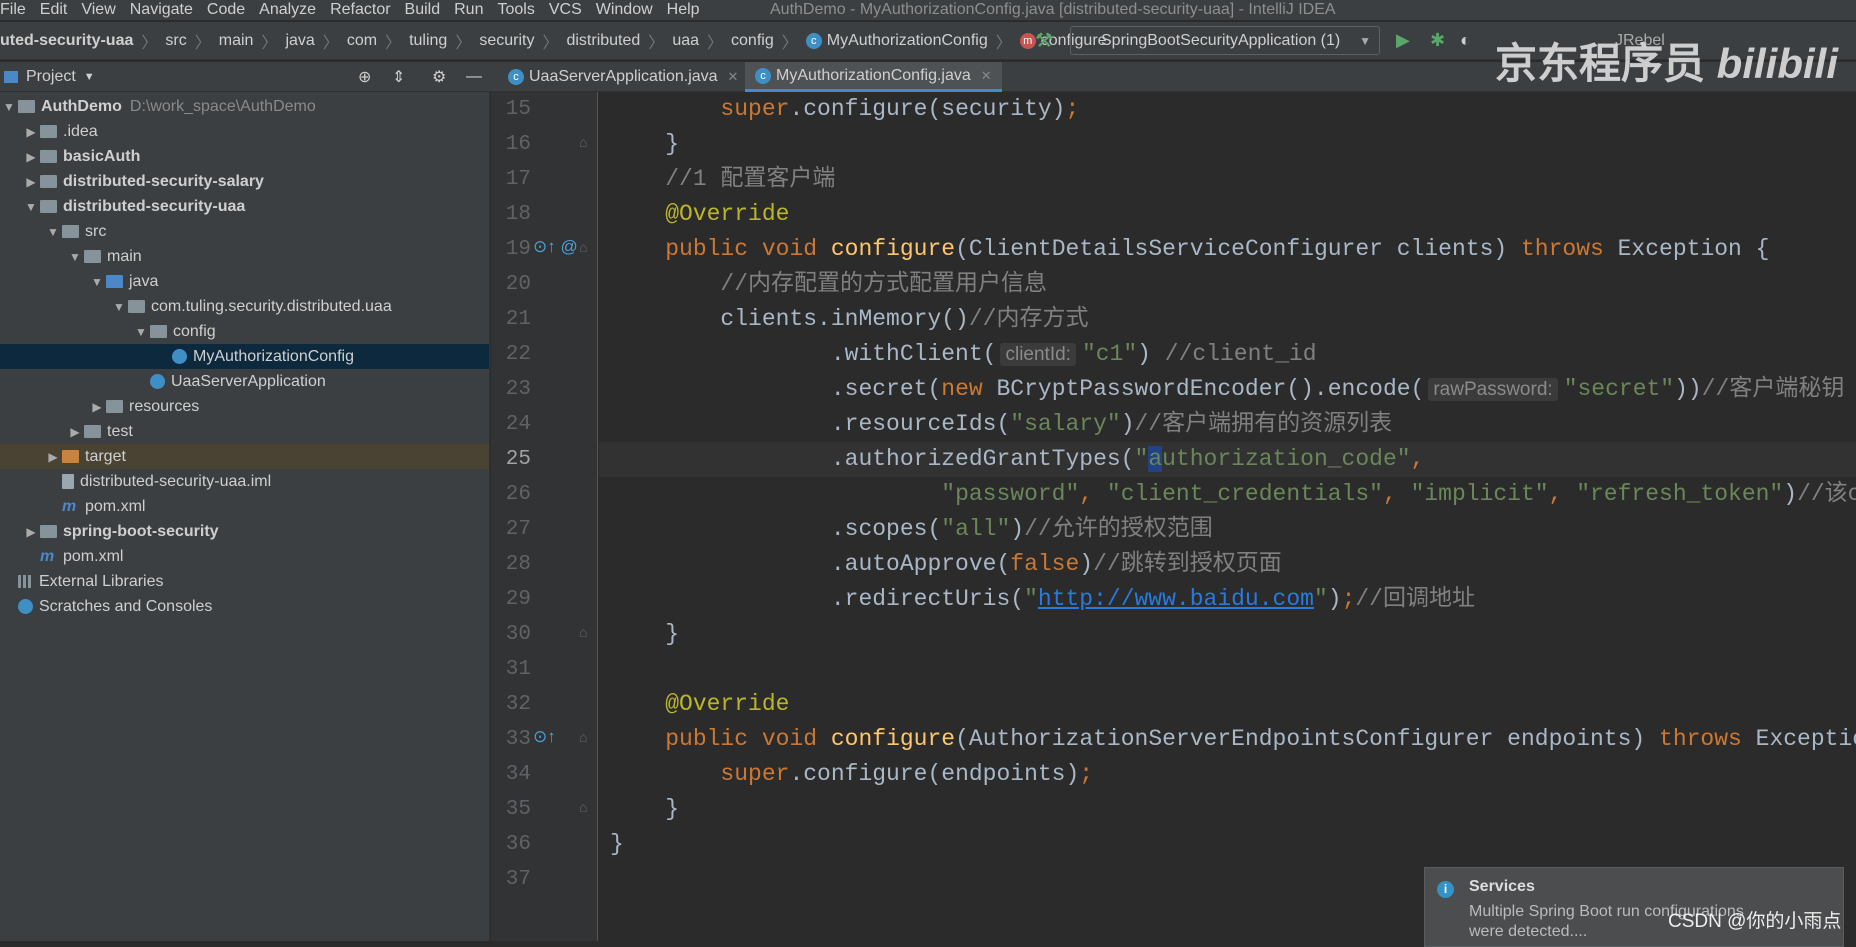  Describe the element at coordinates (54, 10) in the screenshot. I see `menu-edit: Edit` at that location.